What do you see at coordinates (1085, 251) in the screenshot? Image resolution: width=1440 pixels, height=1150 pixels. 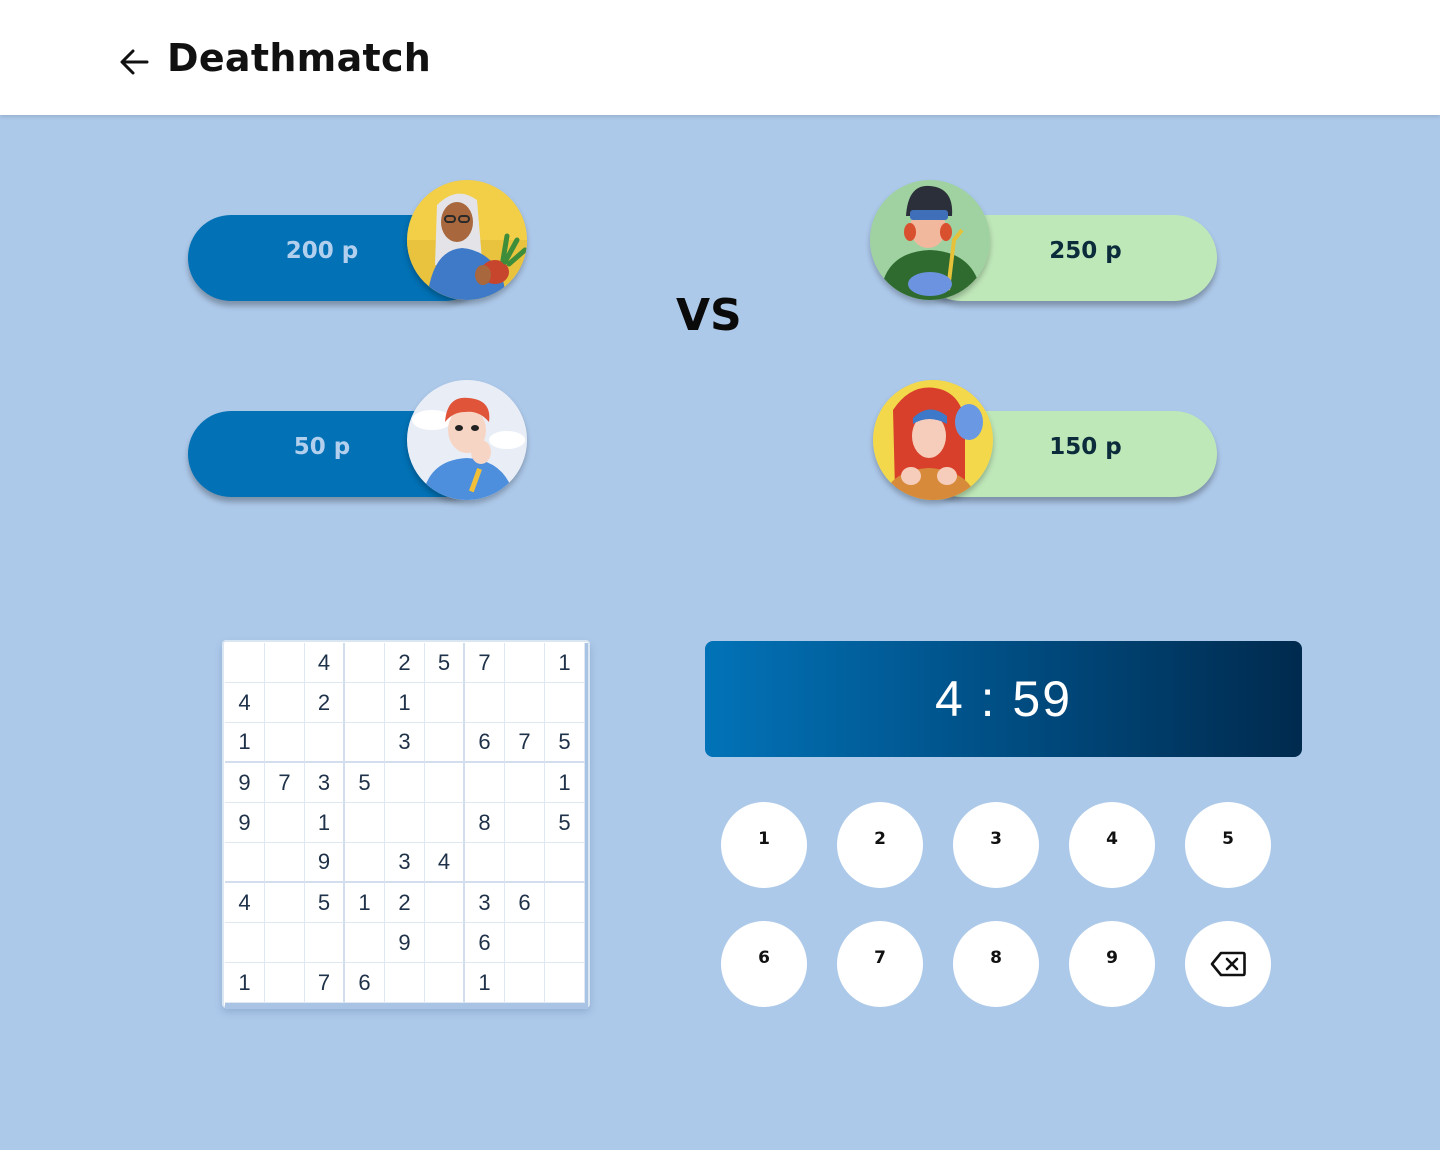 I see `player-score: 250 p` at bounding box center [1085, 251].